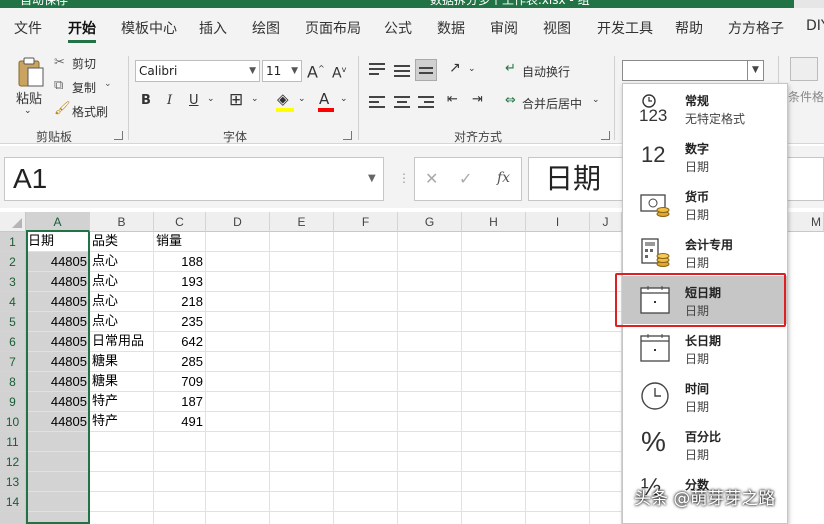  Describe the element at coordinates (546, 71) in the screenshot. I see `wrap-text-button: 自动换行` at that location.